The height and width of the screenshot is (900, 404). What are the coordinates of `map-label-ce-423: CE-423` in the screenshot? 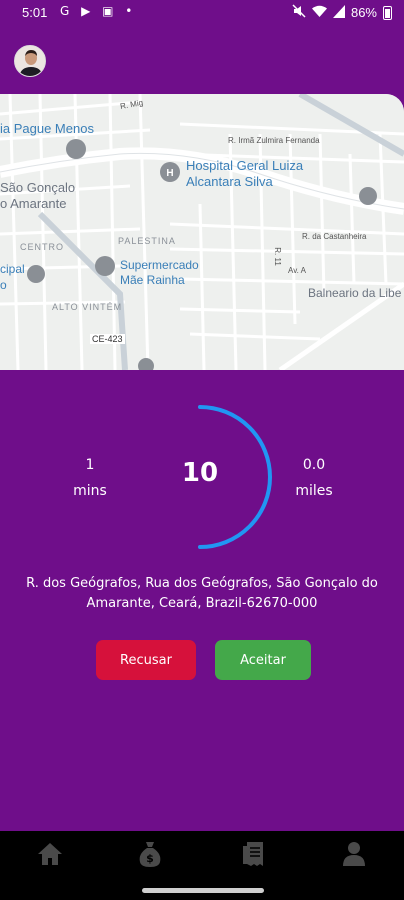 It's located at (107, 339).